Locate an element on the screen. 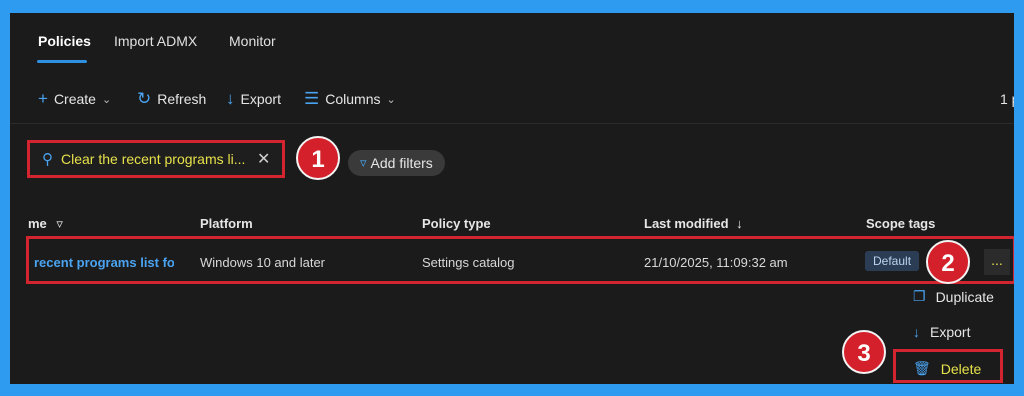 Image resolution: width=1024 pixels, height=396 pixels. refresh-icon: ↻ is located at coordinates (144, 98).